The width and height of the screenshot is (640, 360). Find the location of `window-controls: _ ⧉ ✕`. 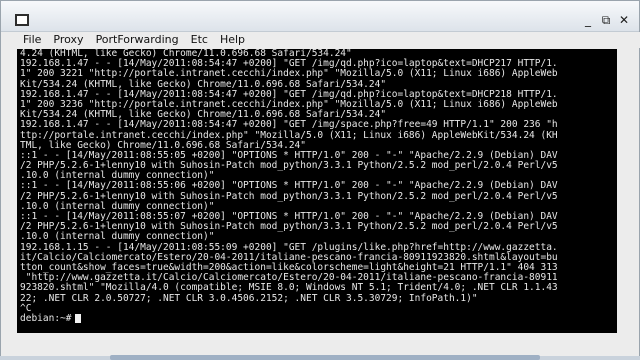

window-controls: _ ⧉ ✕ is located at coordinates (606, 20).